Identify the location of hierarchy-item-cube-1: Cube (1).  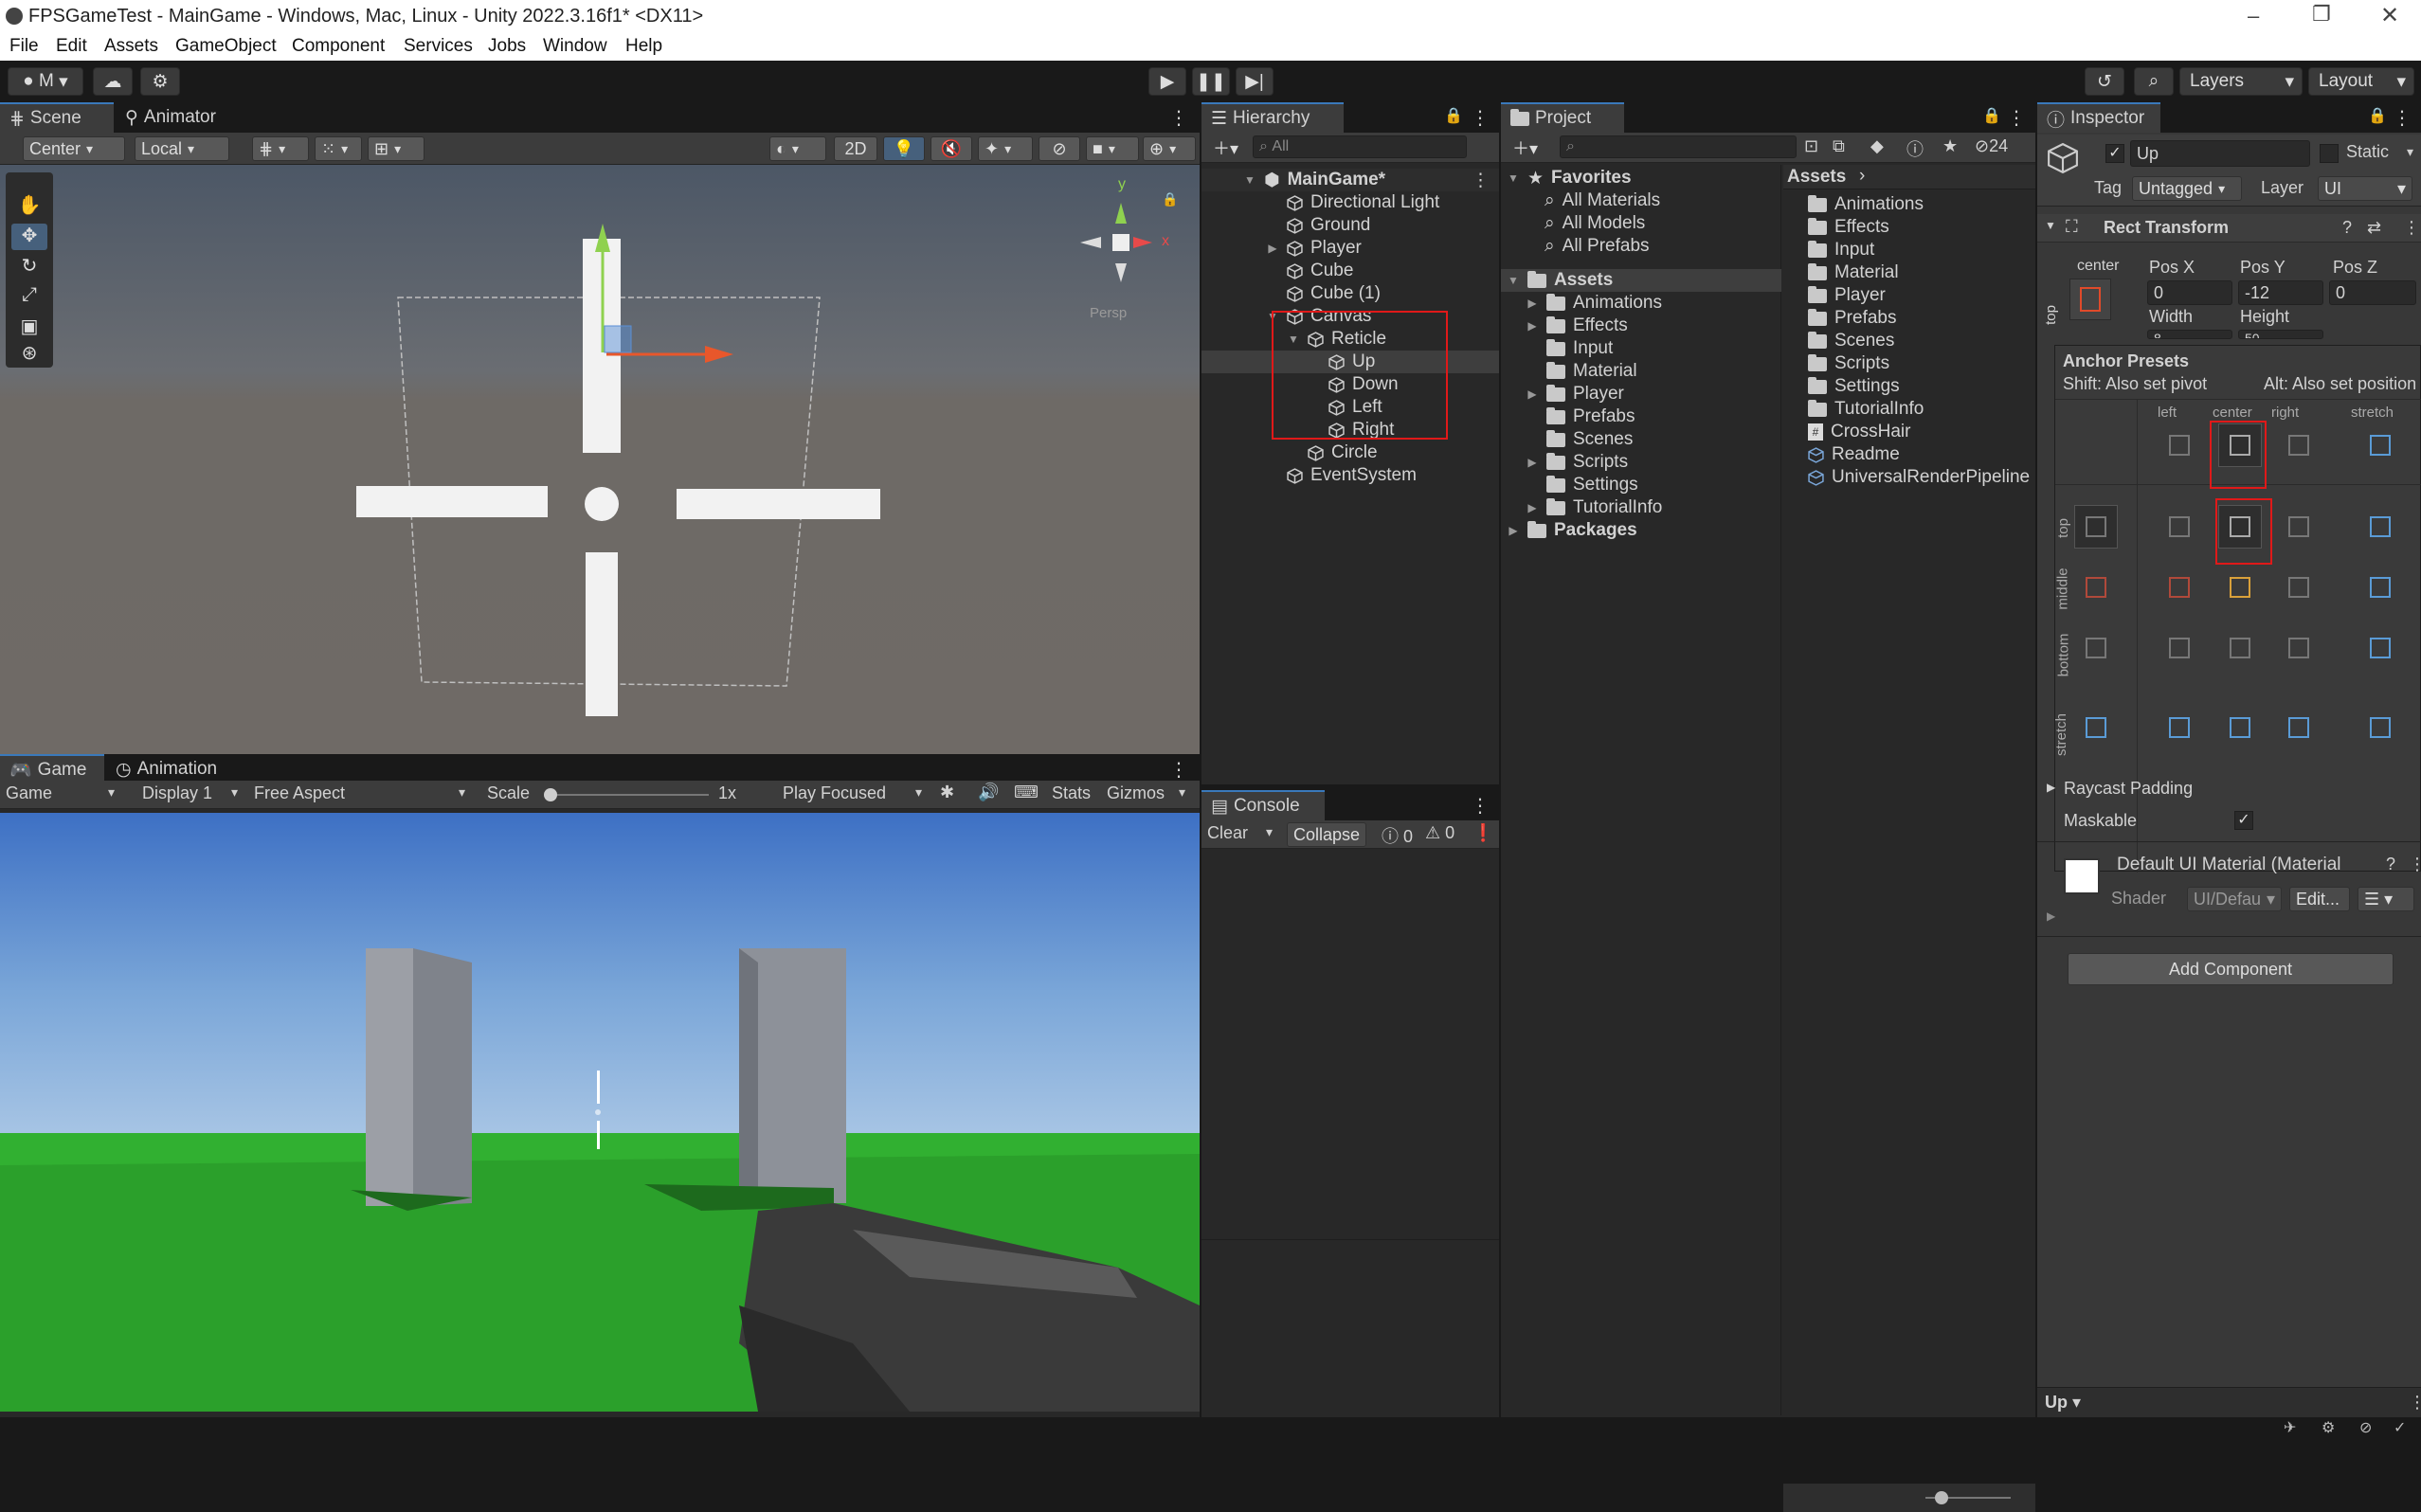
(1334, 293).